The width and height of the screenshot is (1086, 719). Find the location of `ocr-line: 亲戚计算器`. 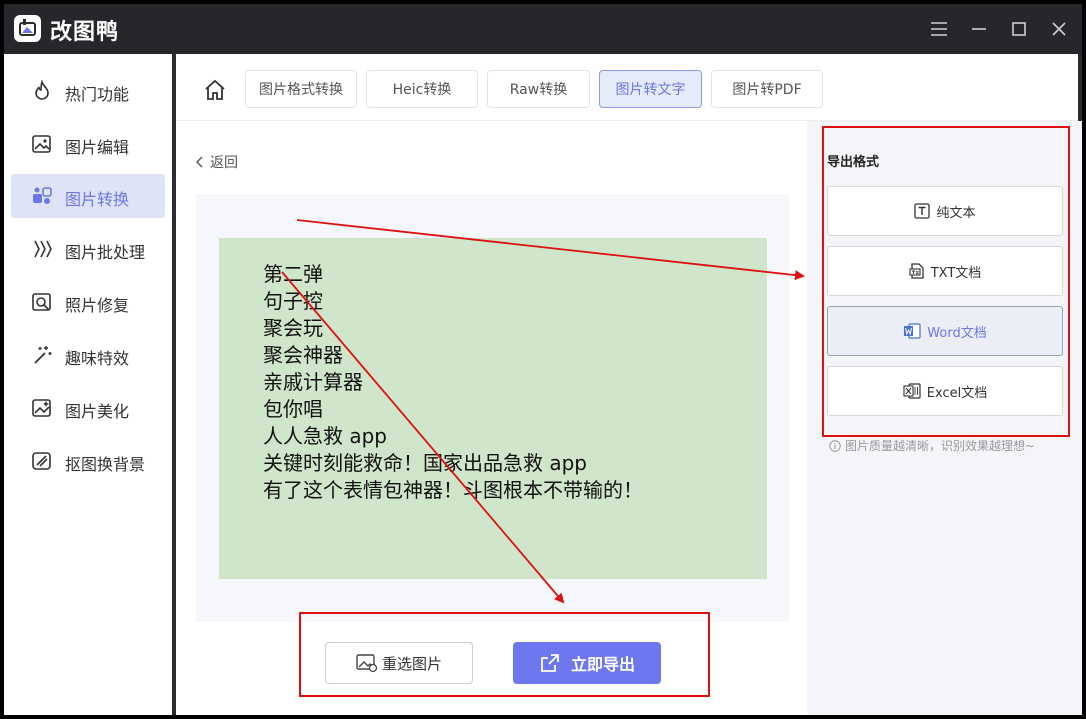

ocr-line: 亲戚计算器 is located at coordinates (313, 382).